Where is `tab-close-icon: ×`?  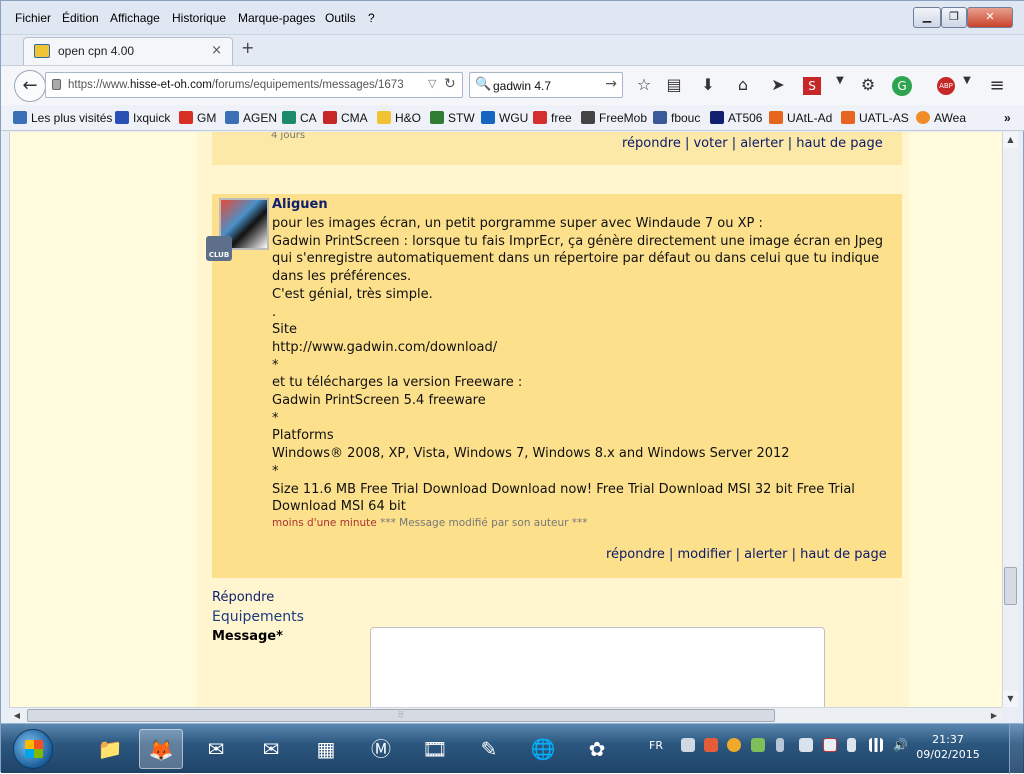 tab-close-icon: × is located at coordinates (216, 50).